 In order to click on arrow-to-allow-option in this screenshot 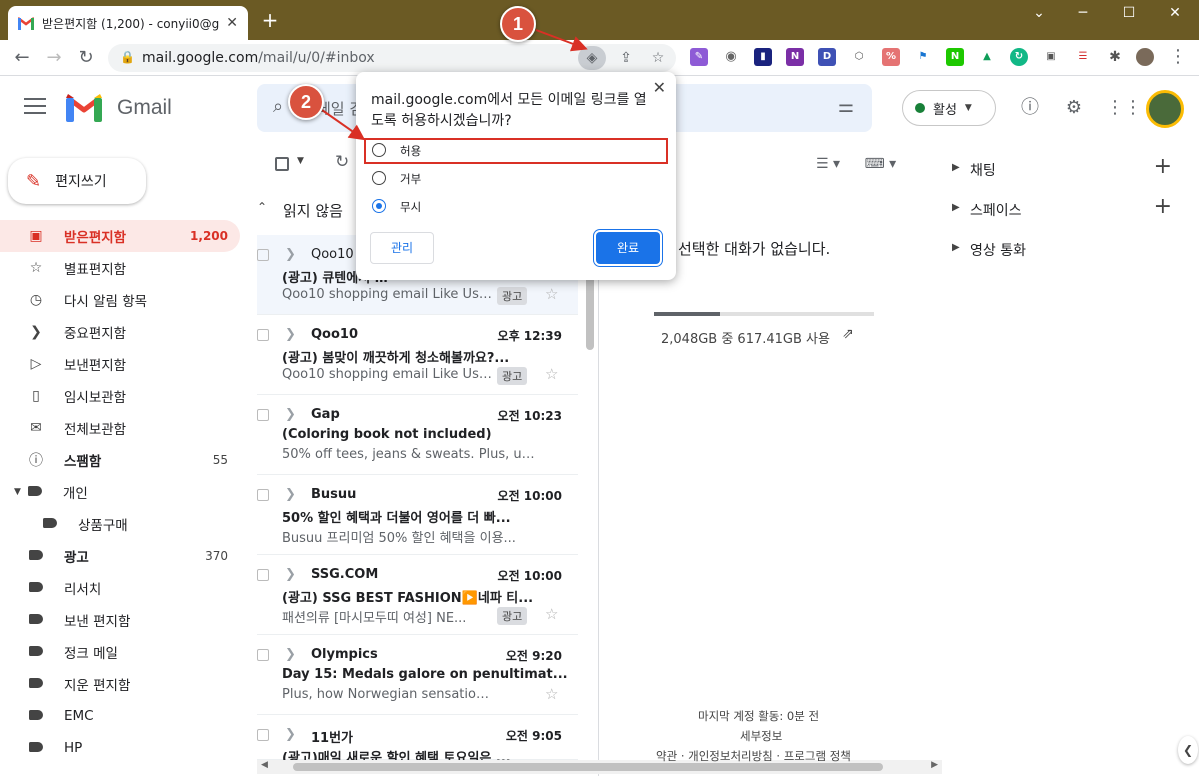, I will do `click(343, 125)`.